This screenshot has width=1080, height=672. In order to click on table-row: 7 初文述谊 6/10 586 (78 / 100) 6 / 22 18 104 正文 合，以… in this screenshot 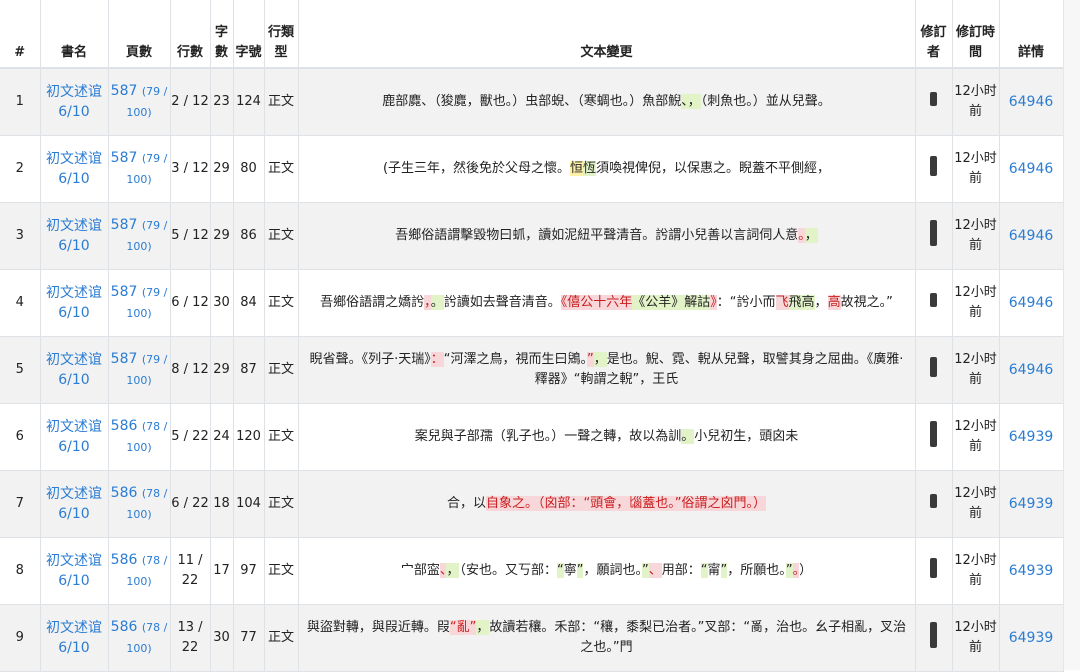, I will do `click(532, 504)`.